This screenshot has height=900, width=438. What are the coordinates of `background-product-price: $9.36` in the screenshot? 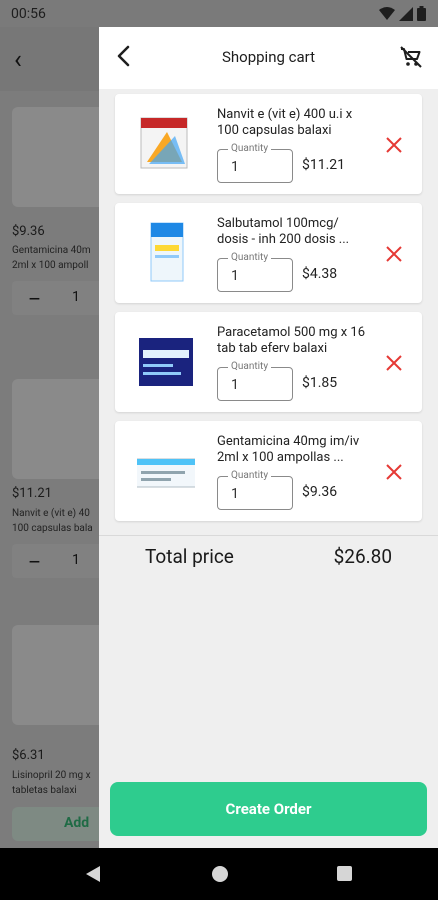 It's located at (28, 231).